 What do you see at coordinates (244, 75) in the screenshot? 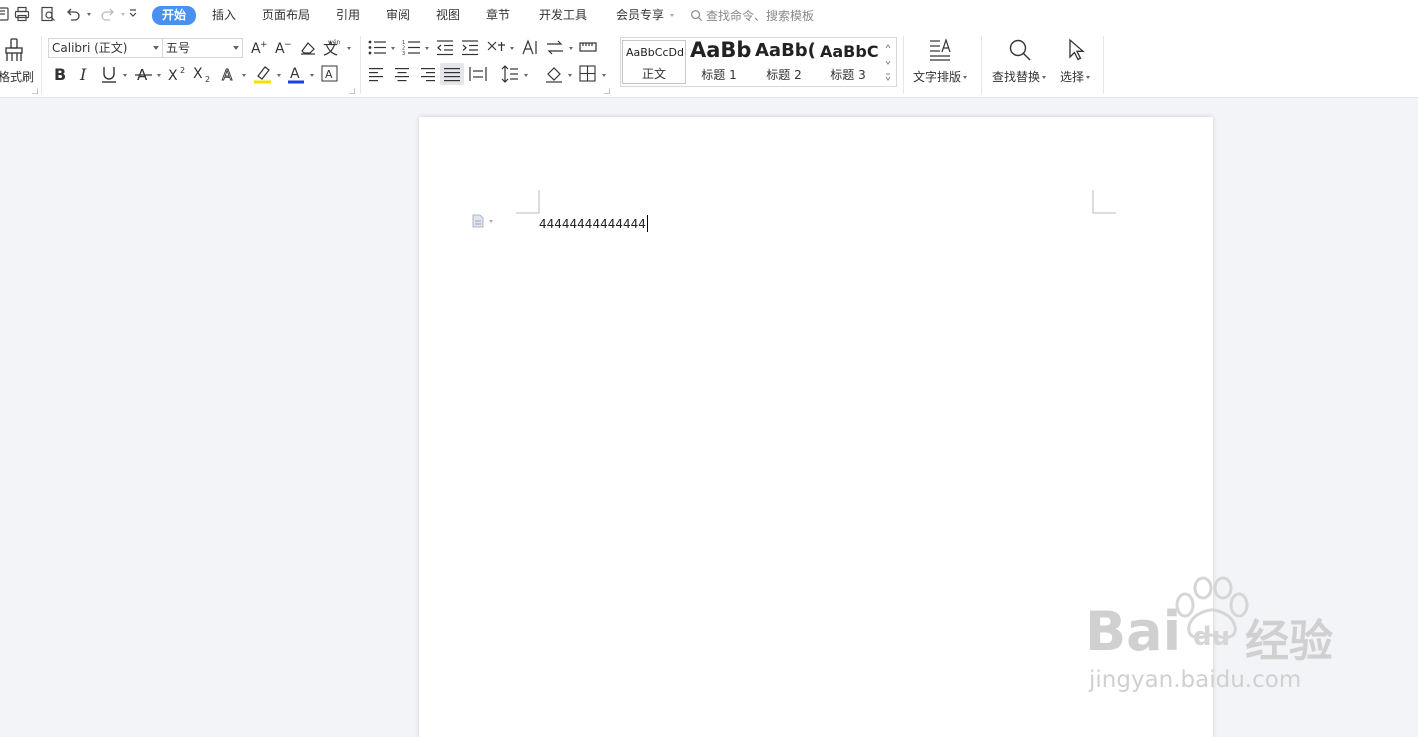
I see `text-effect-dropdown-icon` at bounding box center [244, 75].